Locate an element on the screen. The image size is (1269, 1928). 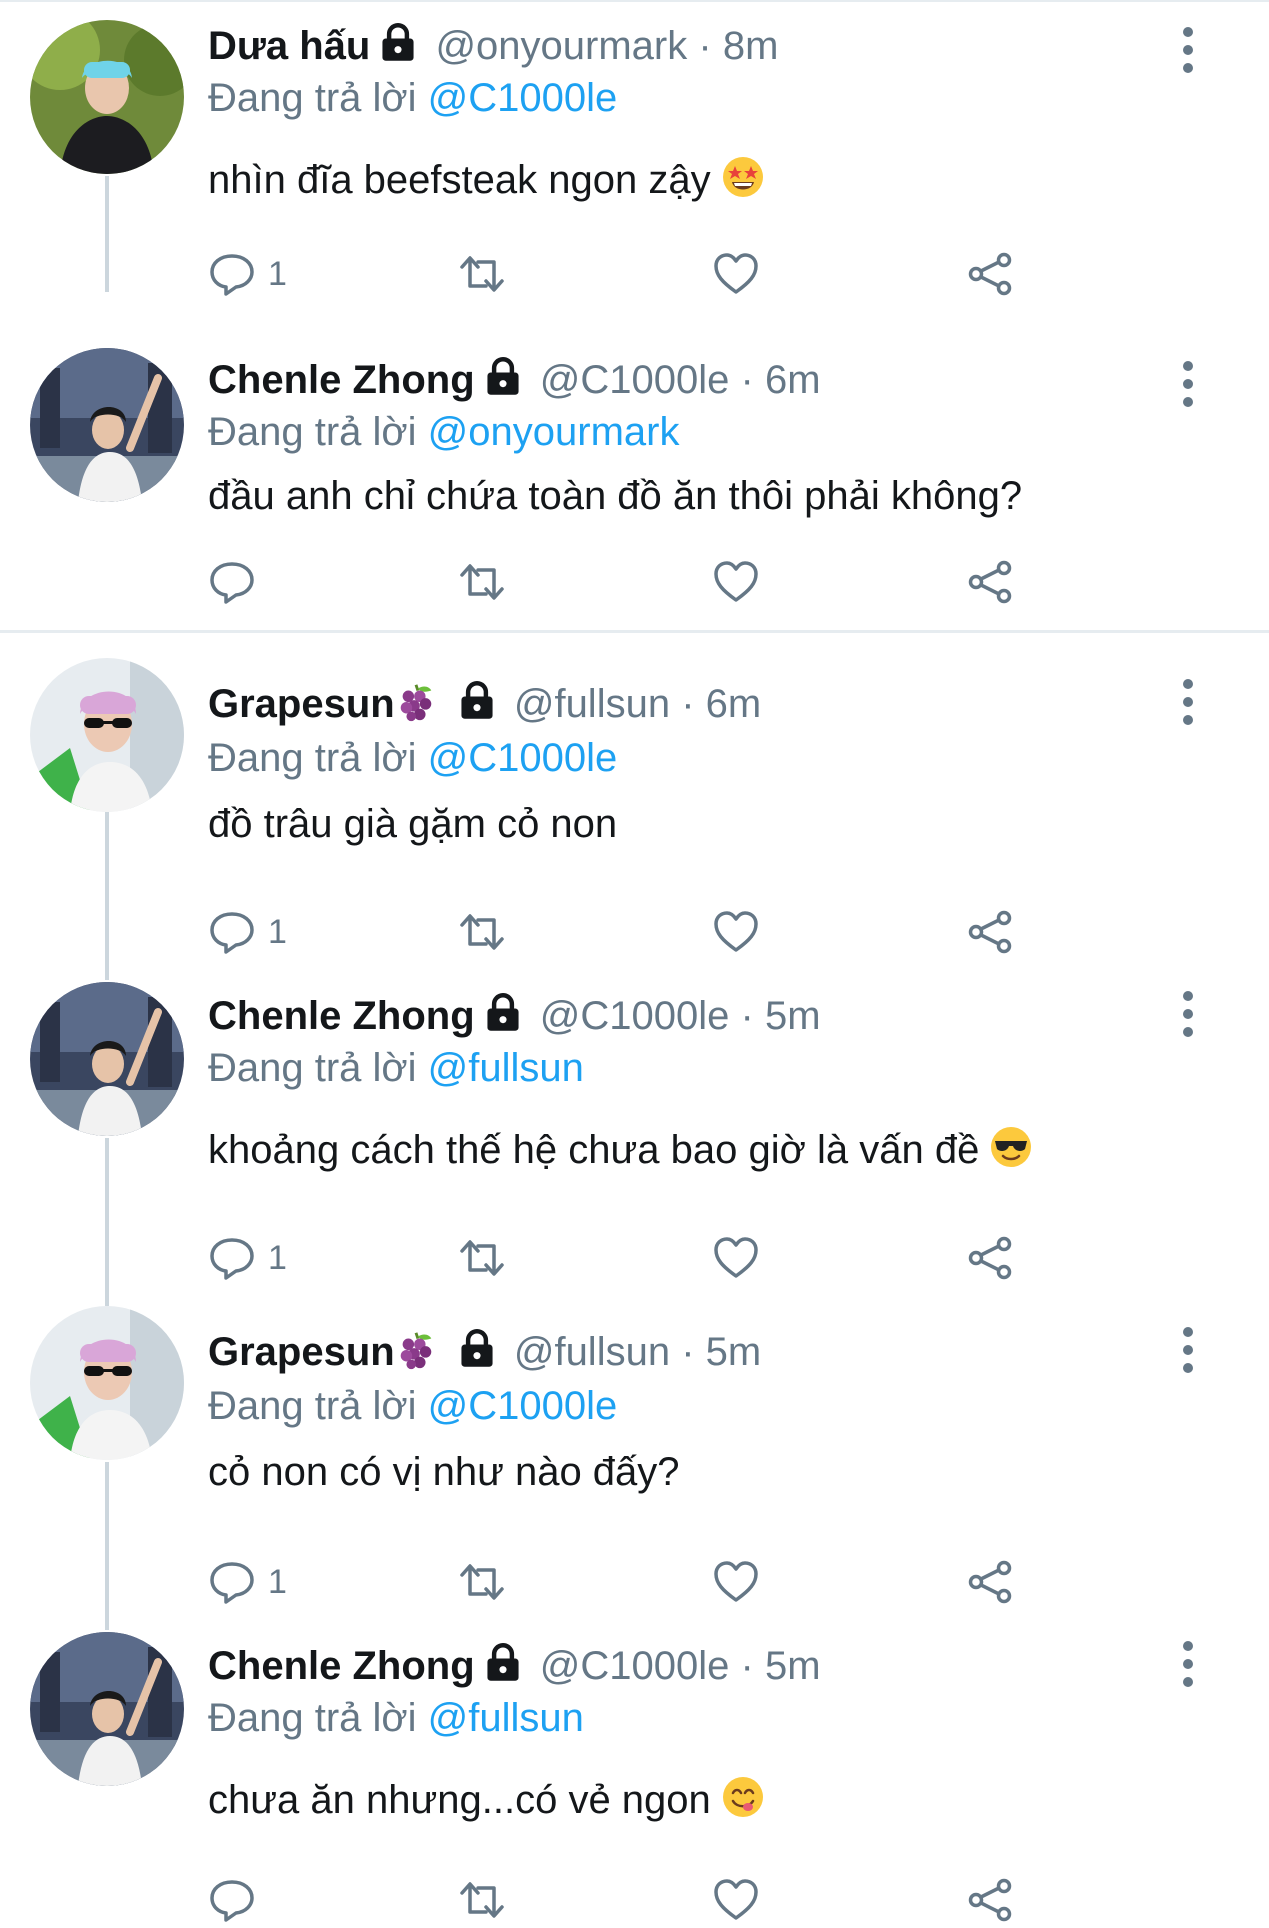
tweet-header: Dưa hấu @onyourmark · 8m is located at coordinates (708, 46).